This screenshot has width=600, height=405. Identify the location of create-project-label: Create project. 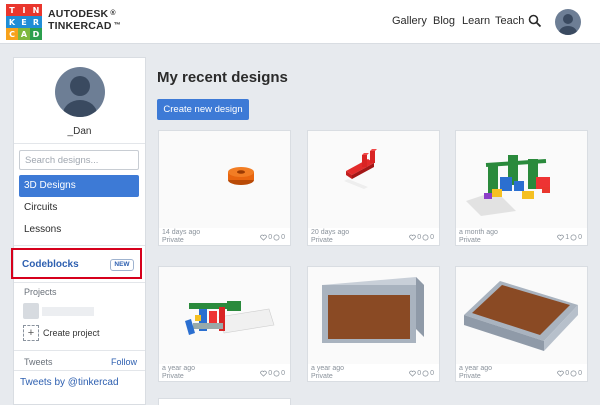
(71, 333).